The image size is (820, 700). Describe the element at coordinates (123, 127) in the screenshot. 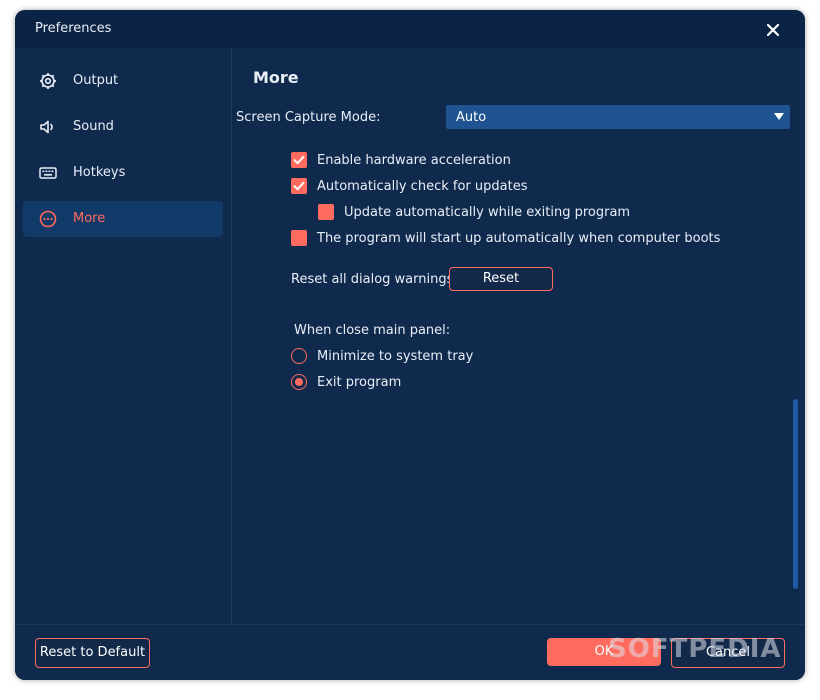

I see `sidebar-item-sound: Sound` at that location.